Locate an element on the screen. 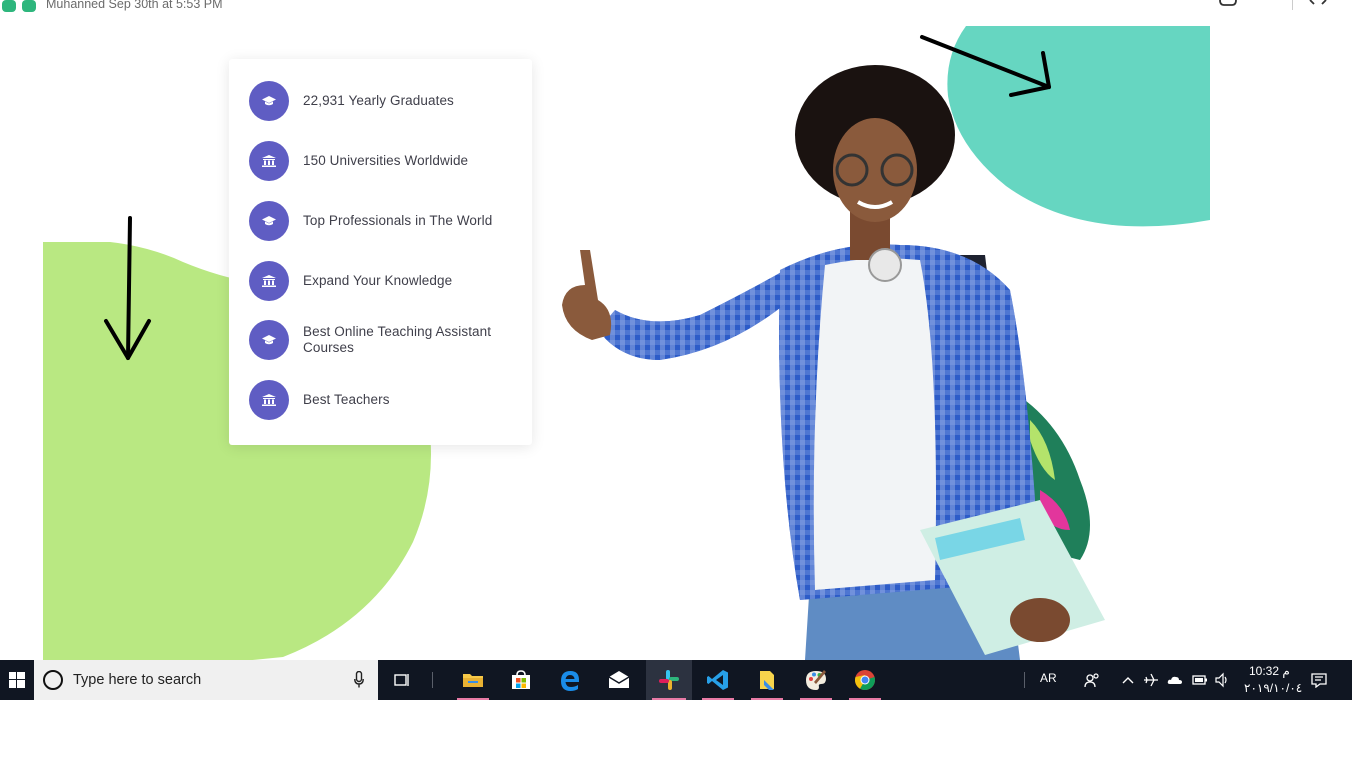 Image resolution: width=1366 pixels, height=768 pixels. battery-icon is located at coordinates (1200, 680).